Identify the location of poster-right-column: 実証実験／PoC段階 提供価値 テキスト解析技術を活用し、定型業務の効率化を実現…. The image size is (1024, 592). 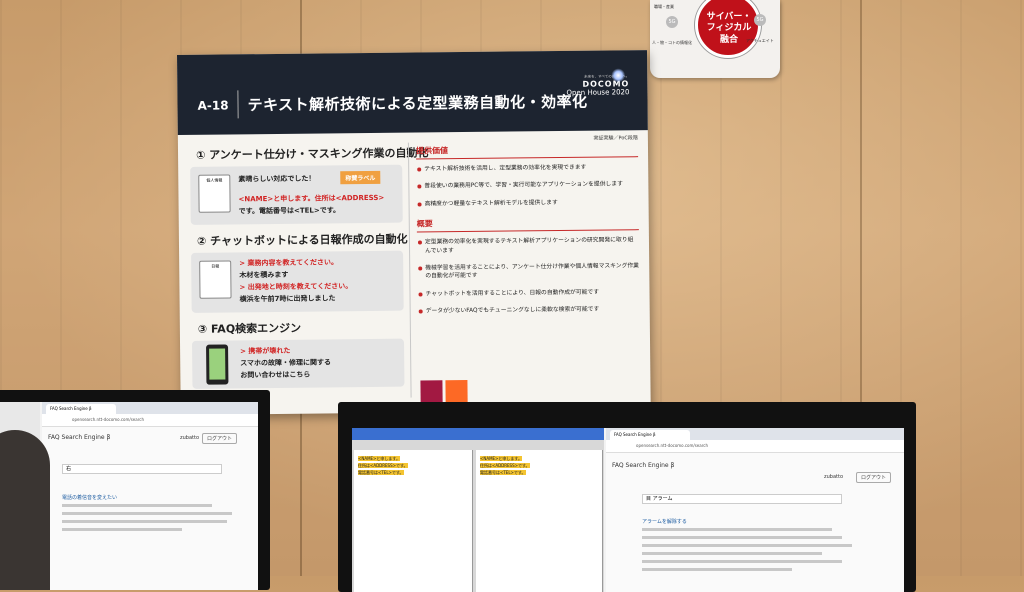
(527, 229).